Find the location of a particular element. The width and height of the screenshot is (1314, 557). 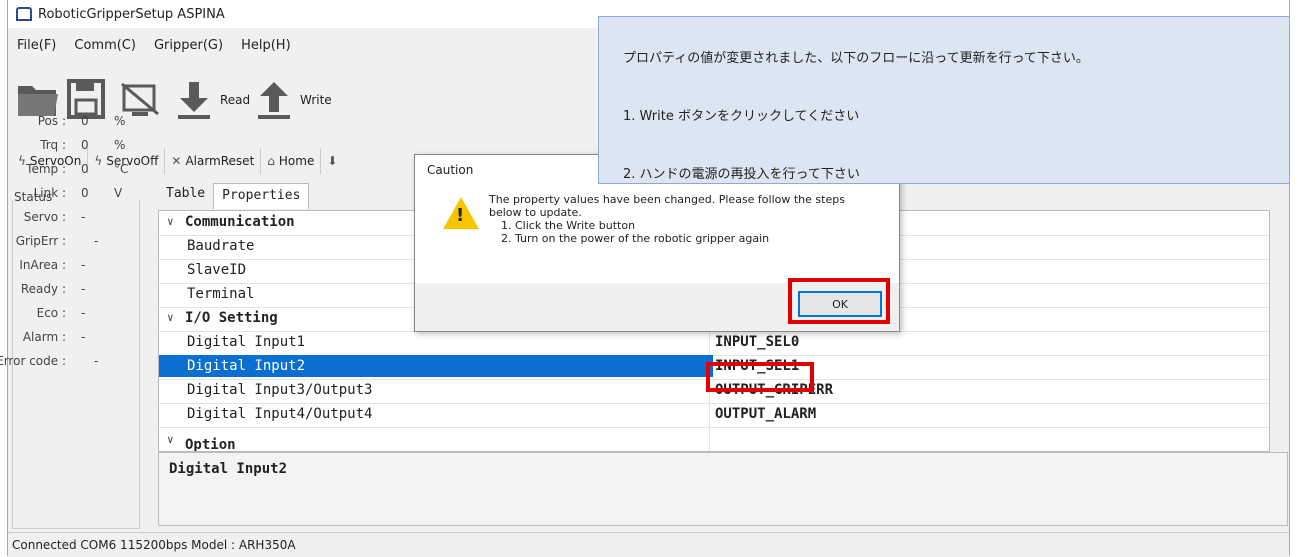

status-row: Pos : 0% is located at coordinates (73, 124).